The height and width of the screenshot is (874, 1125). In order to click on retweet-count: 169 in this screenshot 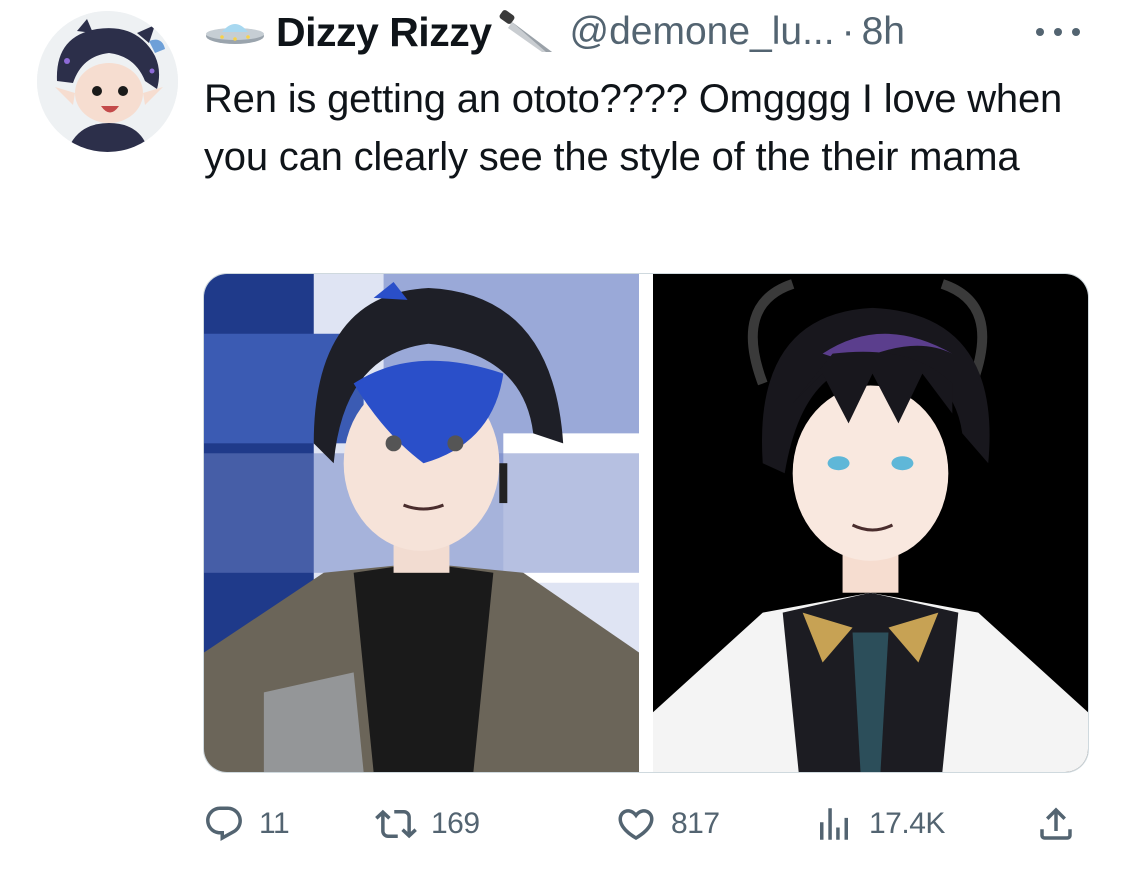, I will do `click(455, 823)`.